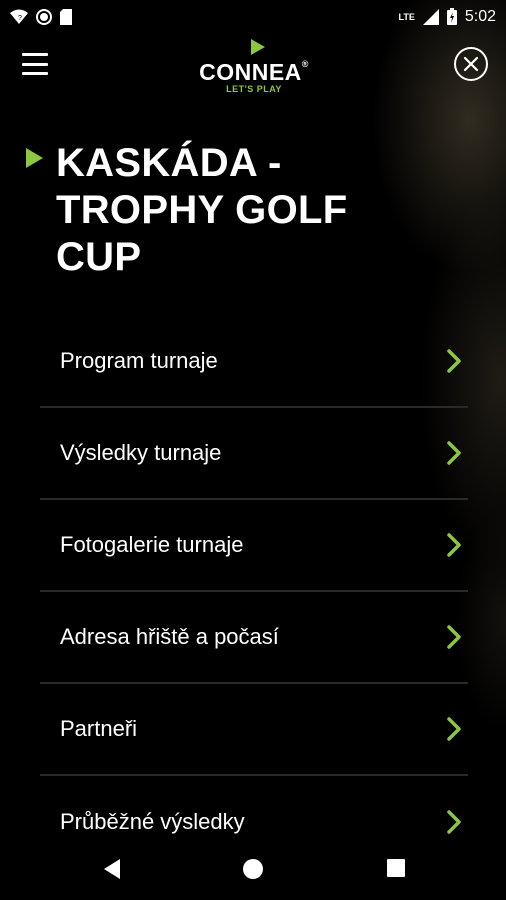 The image size is (506, 900). I want to click on wifi-icon: ?, so click(19, 17).